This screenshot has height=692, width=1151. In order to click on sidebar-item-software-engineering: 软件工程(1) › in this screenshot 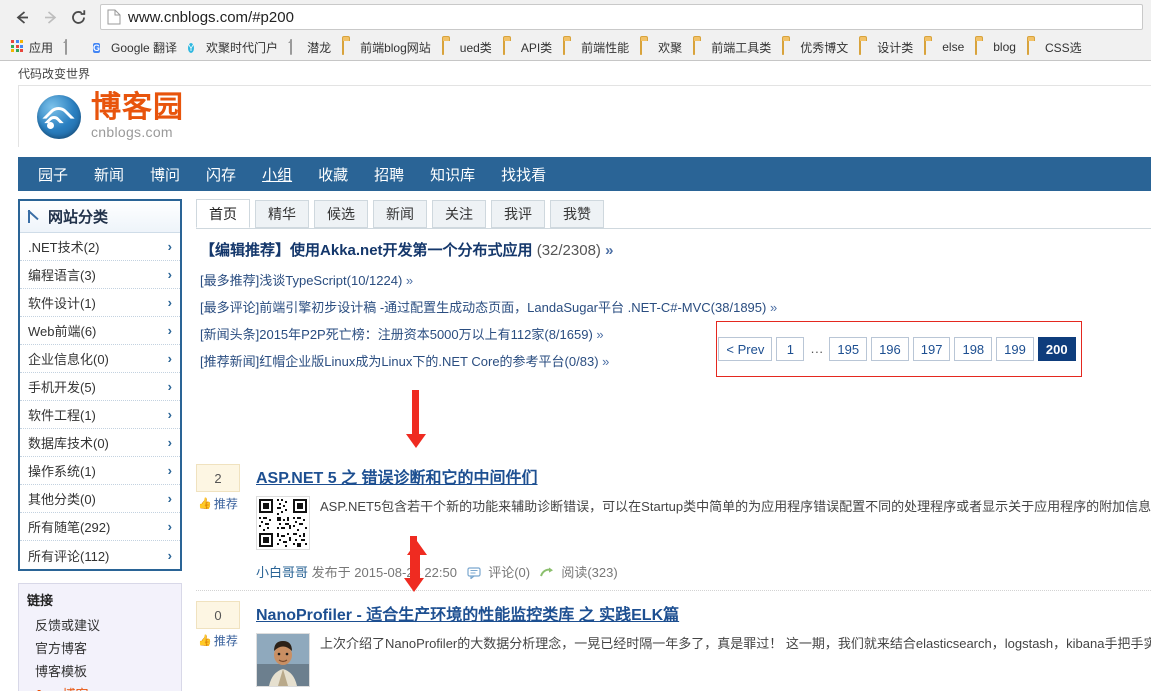, I will do `click(100, 415)`.